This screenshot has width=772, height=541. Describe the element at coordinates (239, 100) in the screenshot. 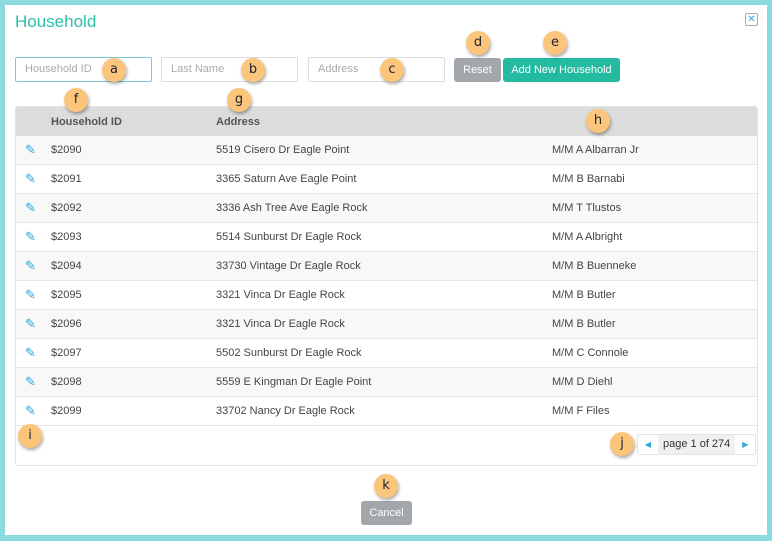

I see `annotation-badge: g` at that location.